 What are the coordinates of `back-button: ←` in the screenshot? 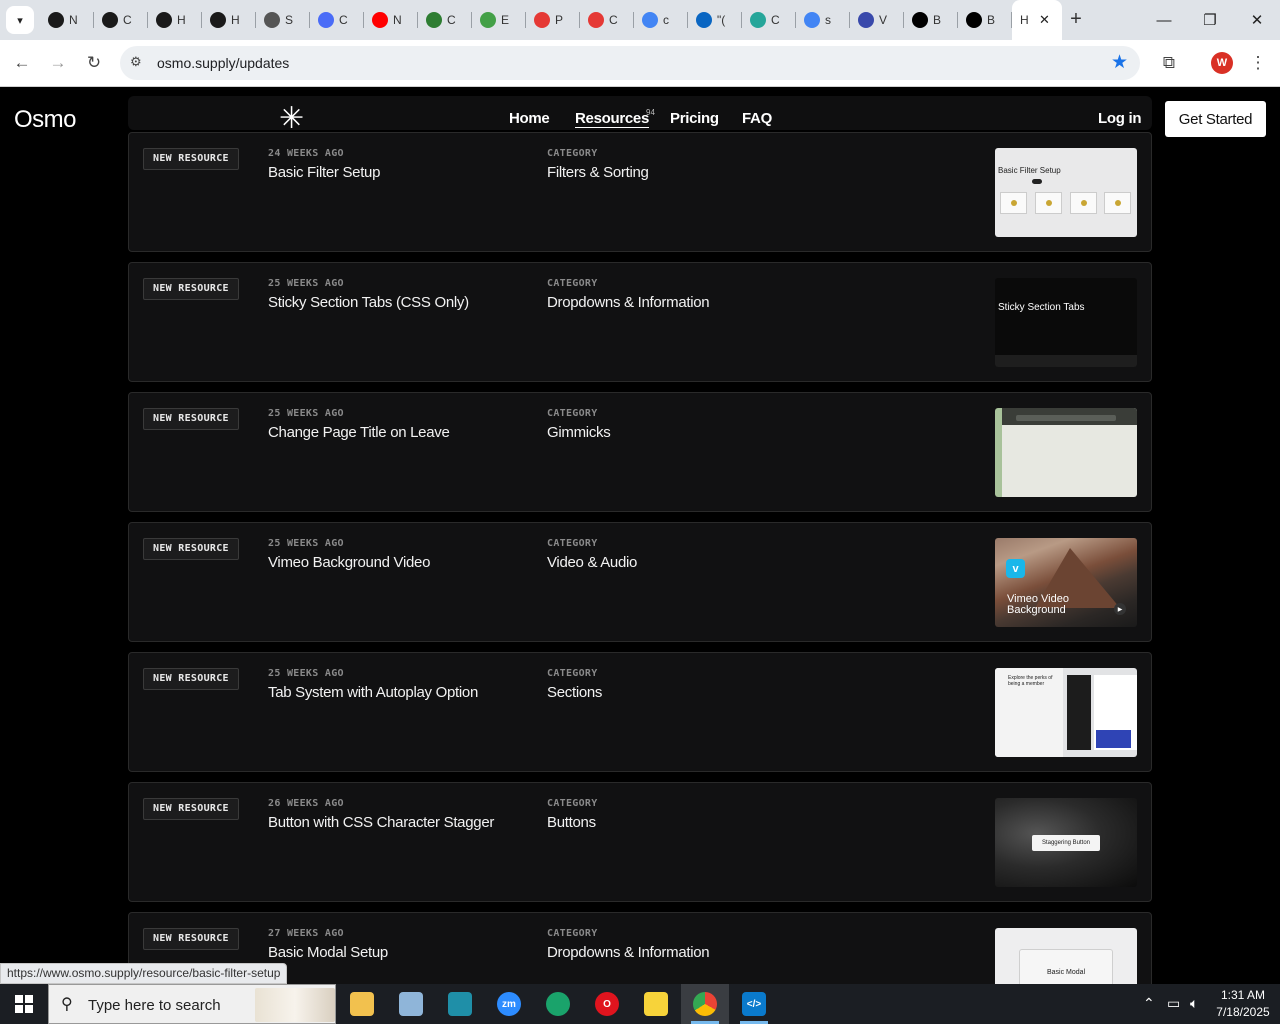 It's located at (22, 63).